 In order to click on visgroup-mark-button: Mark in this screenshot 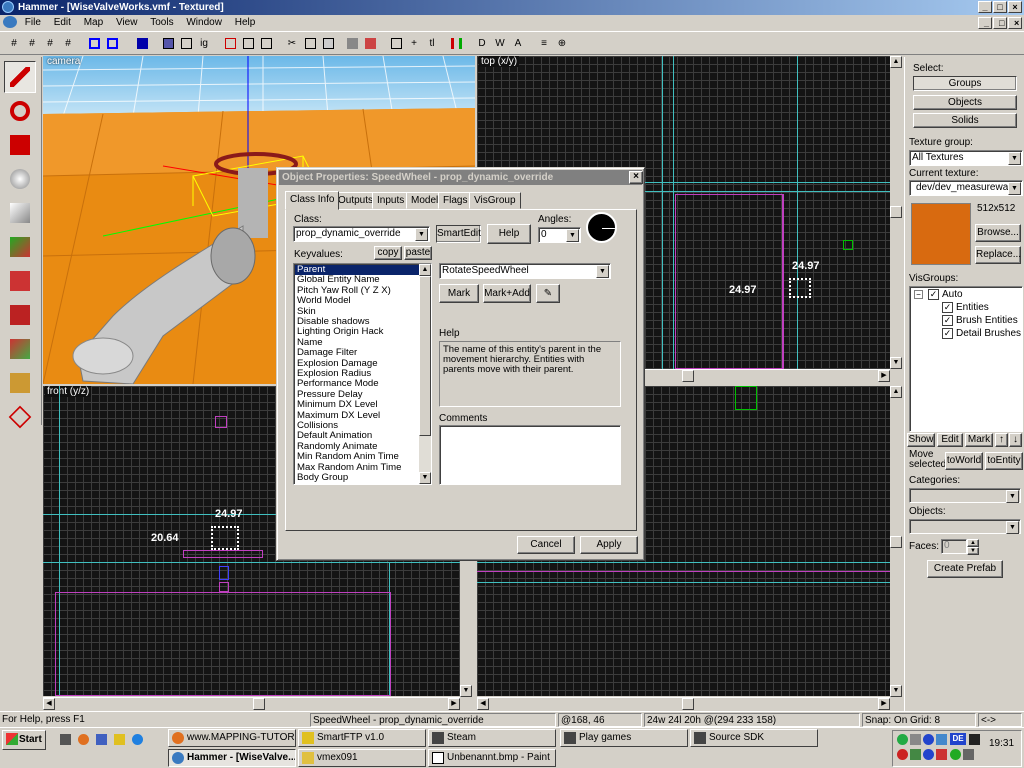, I will do `click(979, 440)`.